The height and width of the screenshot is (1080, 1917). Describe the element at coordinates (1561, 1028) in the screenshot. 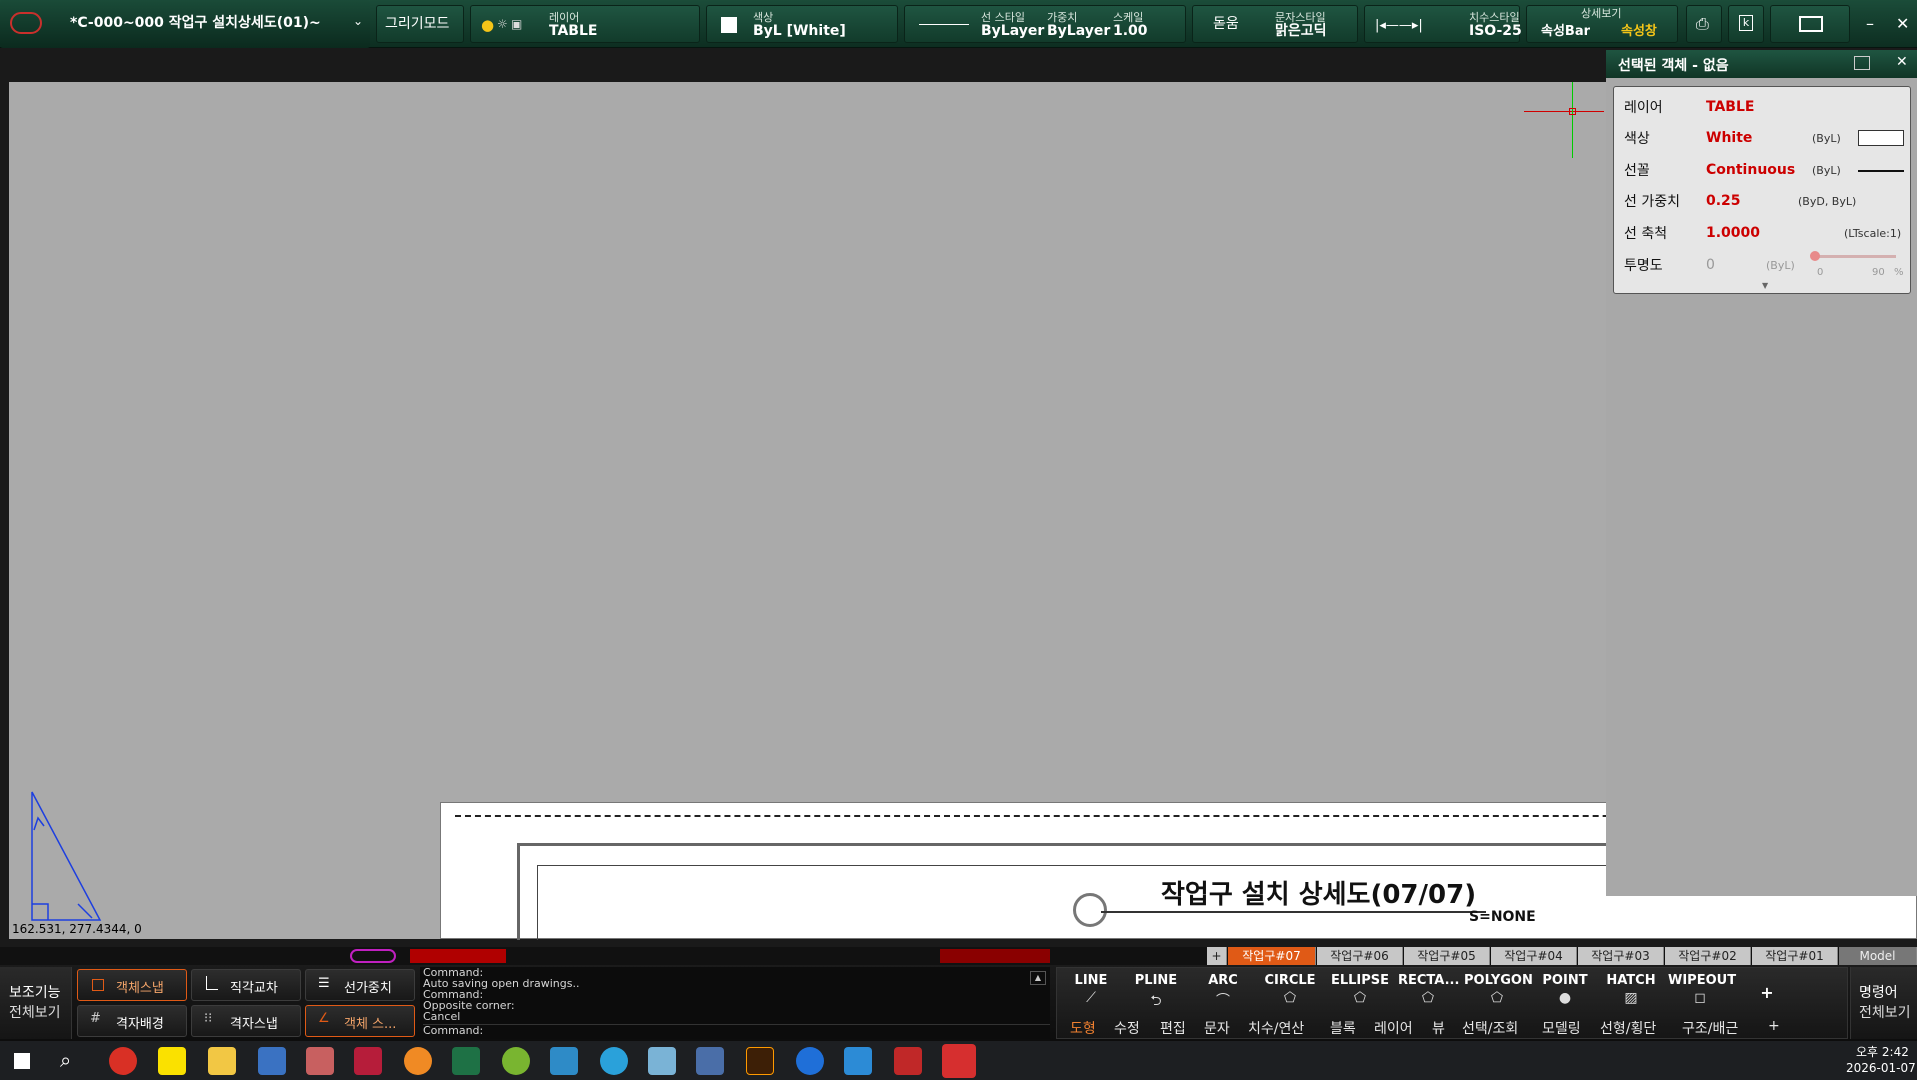

I see `tab-modeling: 모델링` at that location.